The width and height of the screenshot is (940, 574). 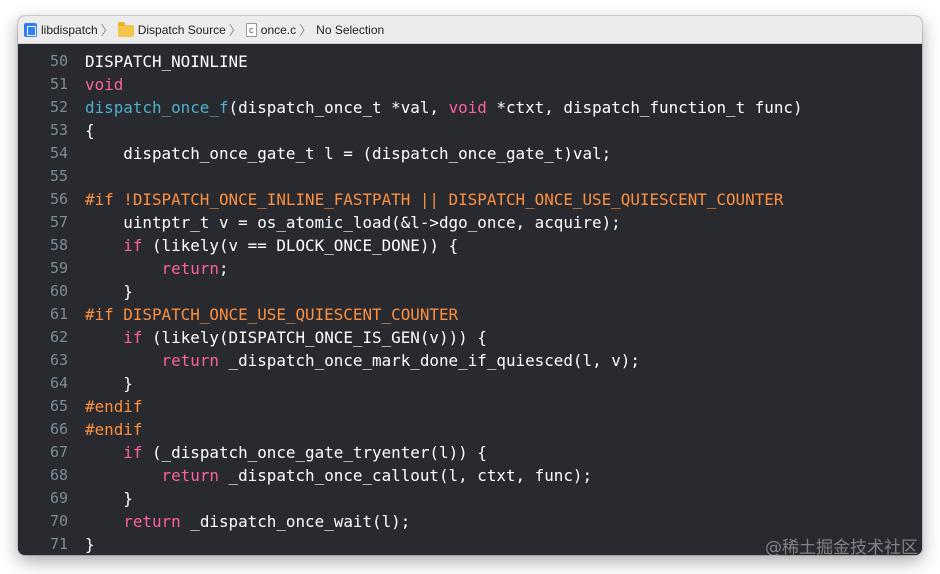 What do you see at coordinates (58, 521) in the screenshot?
I see `line-number: 70` at bounding box center [58, 521].